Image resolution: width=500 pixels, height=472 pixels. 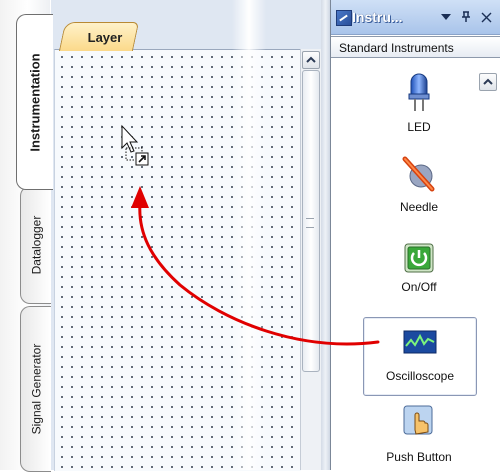 I want to click on instrument-label-on-off: On/Off, so click(x=419, y=287).